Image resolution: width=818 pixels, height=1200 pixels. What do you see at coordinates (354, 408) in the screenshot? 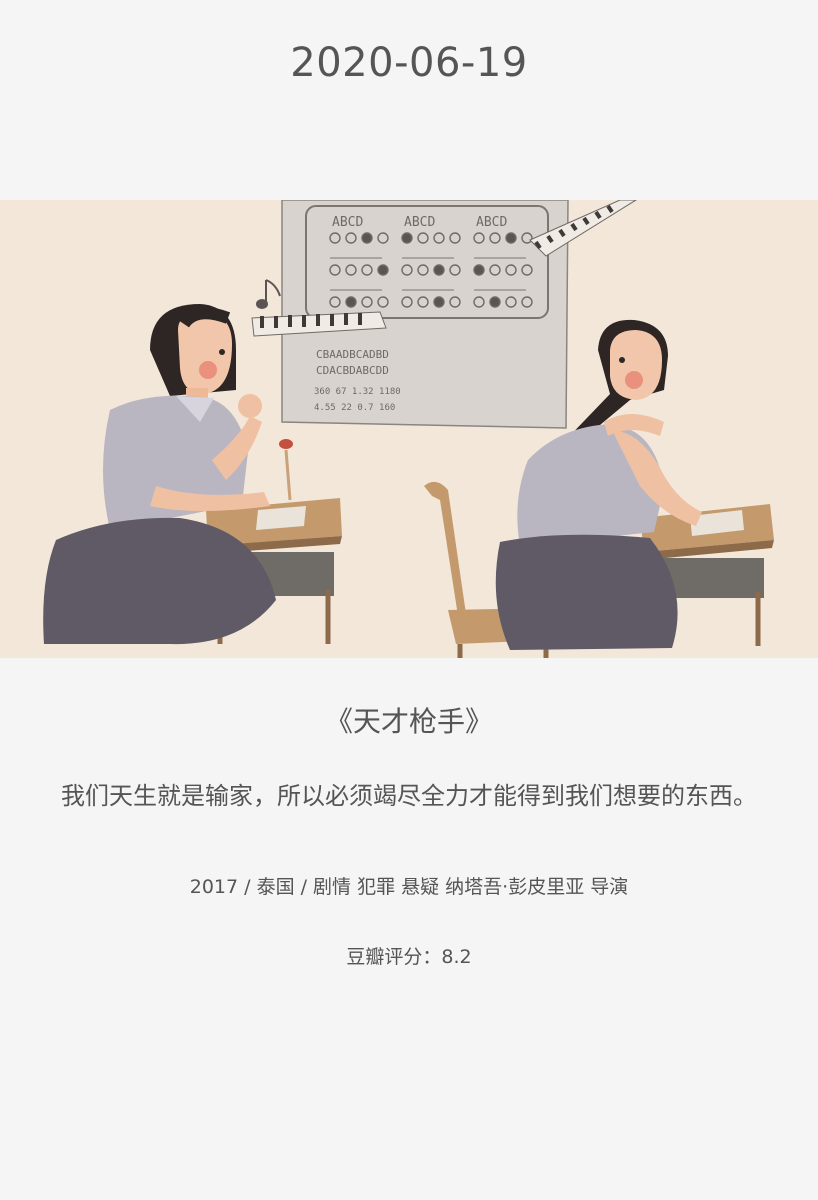
I see `answer-number-line-2: 4.55 22 0.7 160` at bounding box center [354, 408].